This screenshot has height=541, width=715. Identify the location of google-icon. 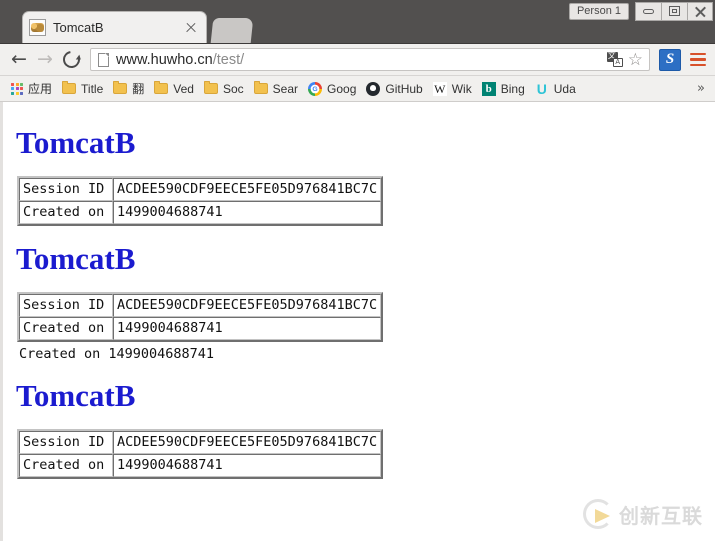
(315, 88).